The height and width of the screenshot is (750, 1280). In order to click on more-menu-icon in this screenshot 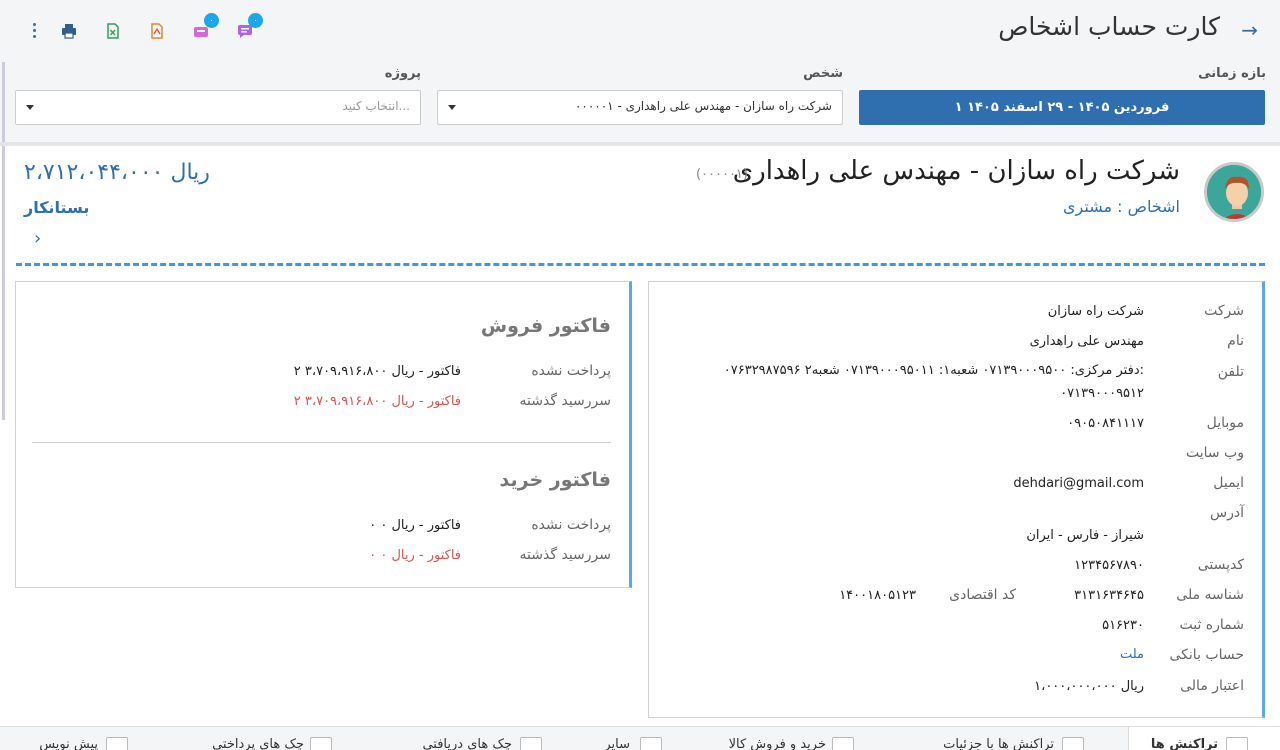, I will do `click(34, 30)`.